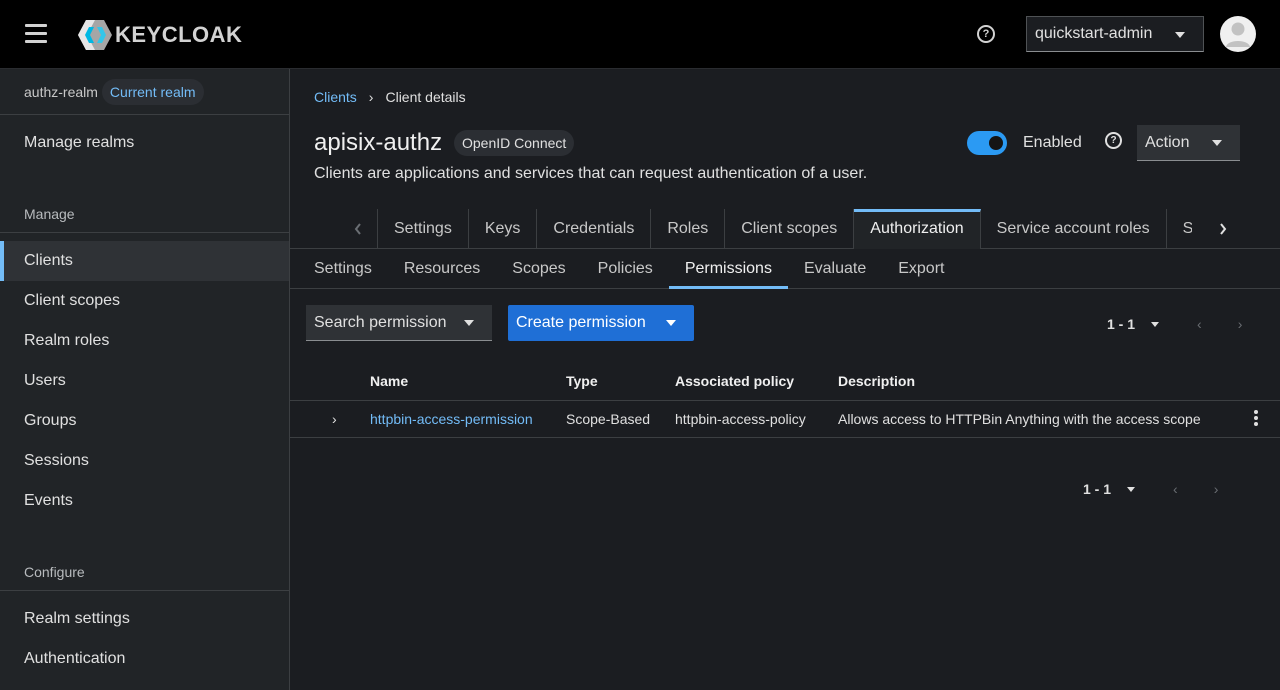 The width and height of the screenshot is (1280, 690). What do you see at coordinates (1256, 419) in the screenshot?
I see `kebab-icon` at bounding box center [1256, 419].